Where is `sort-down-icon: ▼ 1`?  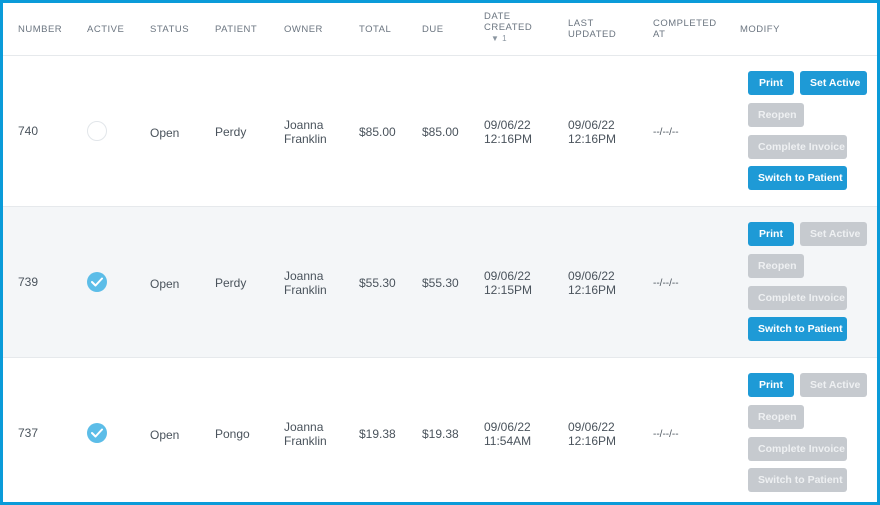 sort-down-icon: ▼ 1 is located at coordinates (508, 38).